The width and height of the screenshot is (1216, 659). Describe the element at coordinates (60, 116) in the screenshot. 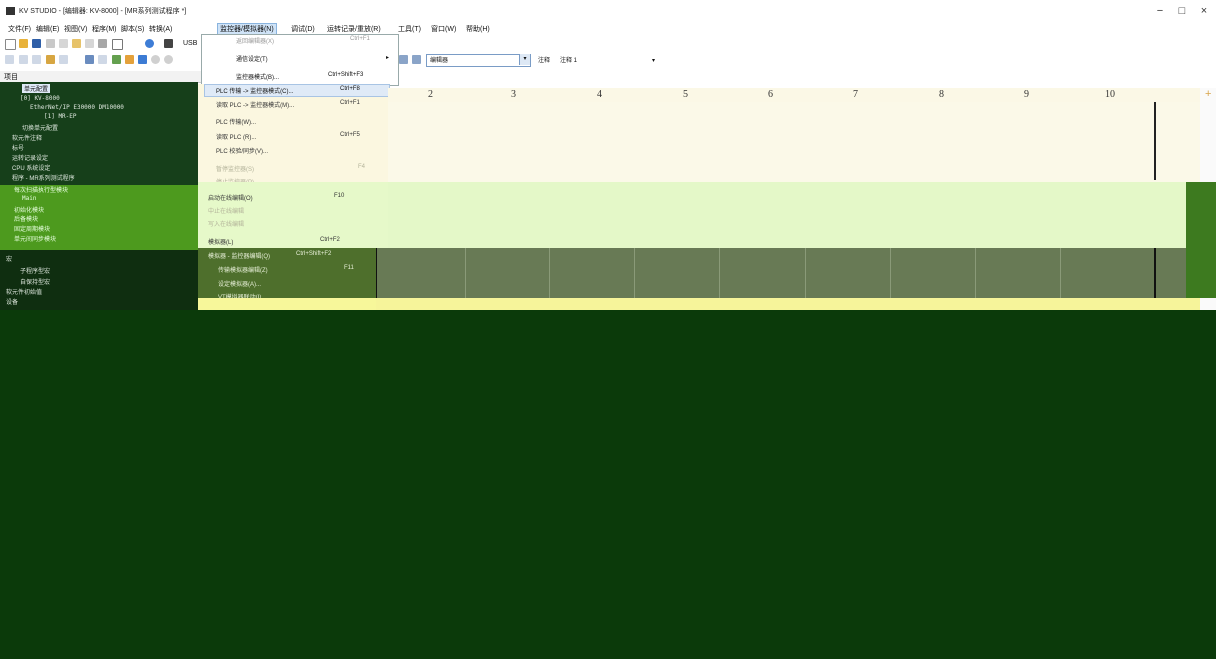

I see `tree-item-mr-ep: [1] MR-EP` at that location.